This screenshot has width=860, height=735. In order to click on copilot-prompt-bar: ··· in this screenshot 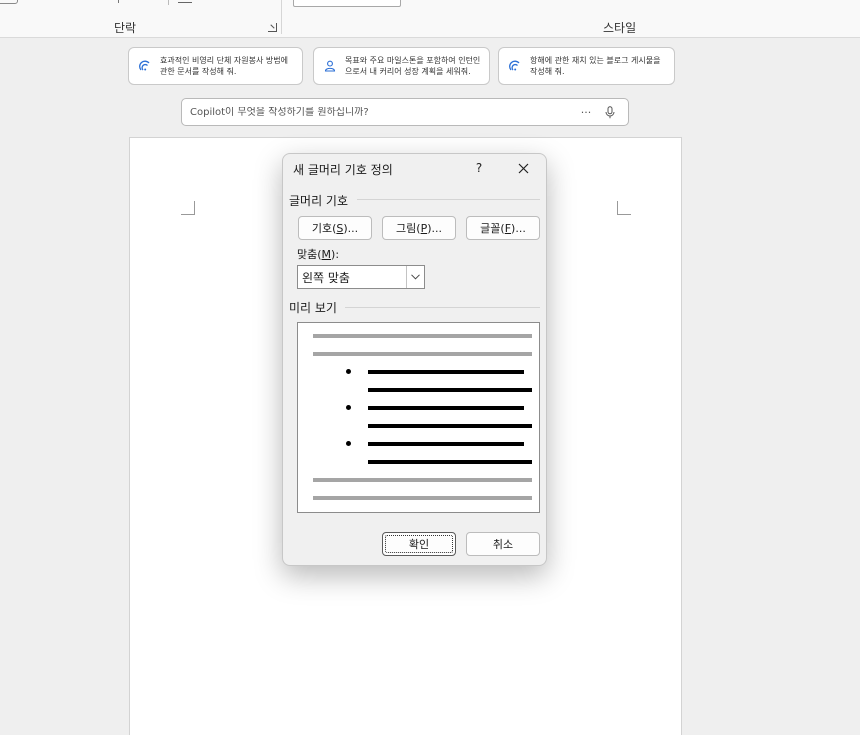, I will do `click(405, 112)`.